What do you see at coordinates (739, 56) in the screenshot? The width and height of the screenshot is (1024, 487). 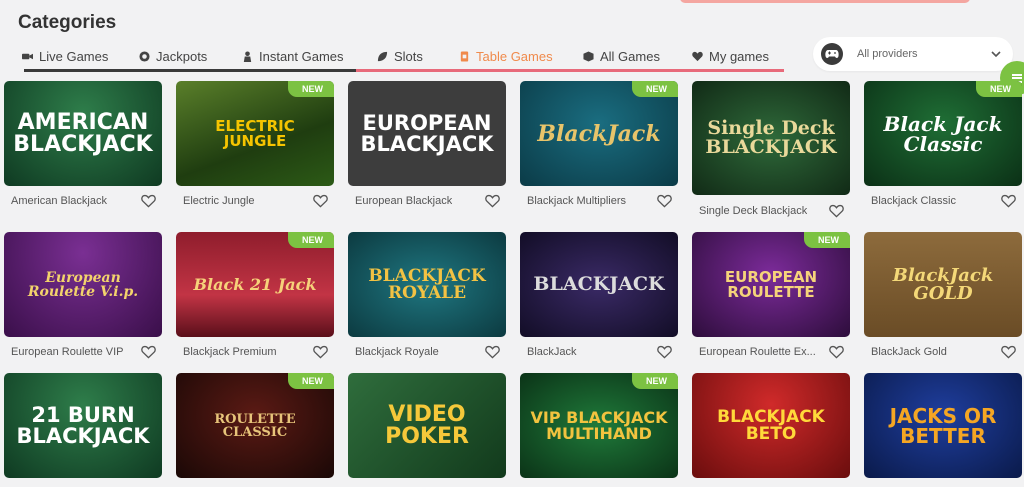 I see `tab-label: My games` at bounding box center [739, 56].